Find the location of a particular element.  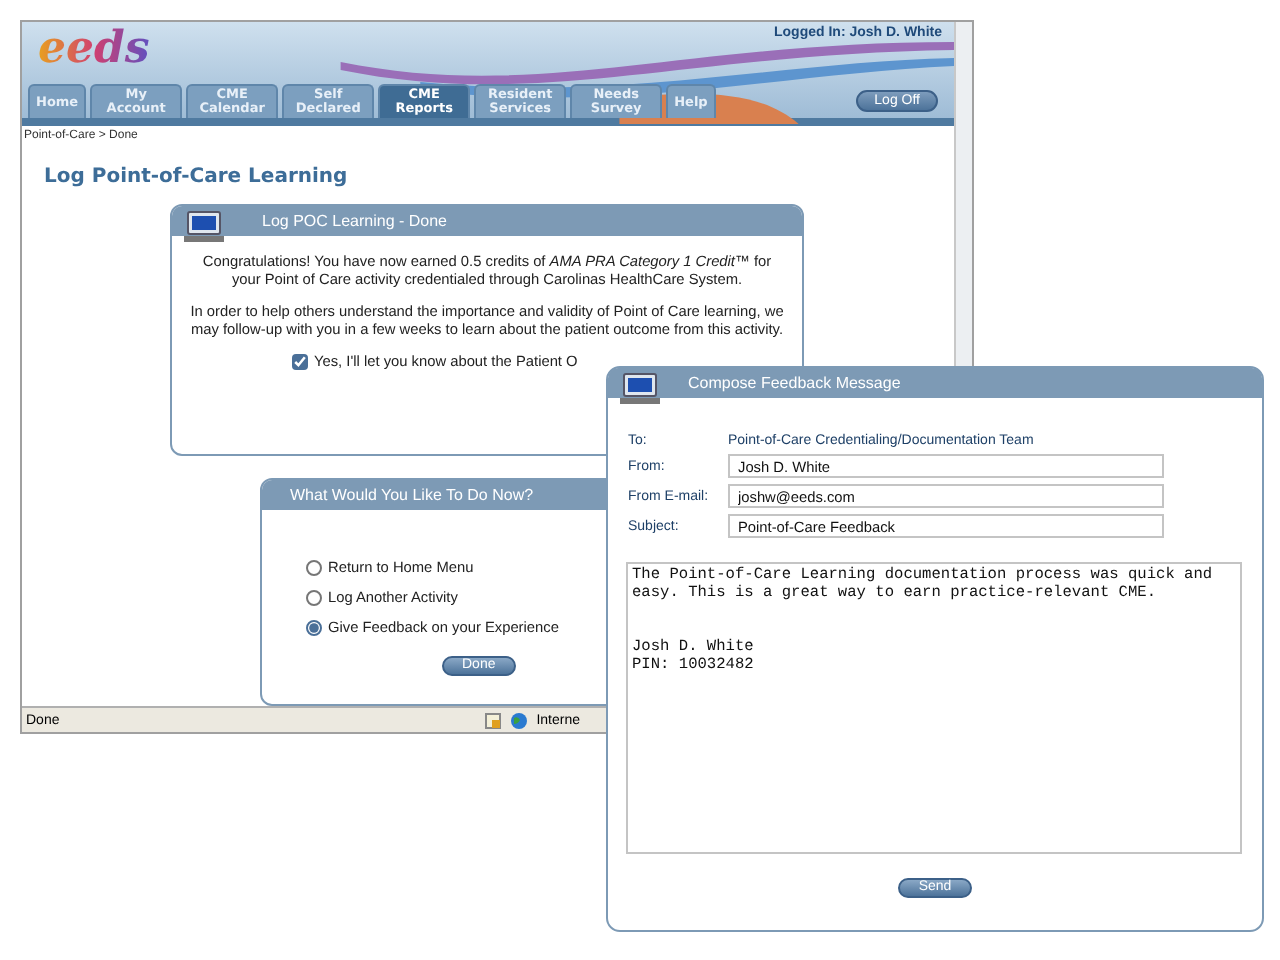

panel-title: Log POC Learning - Done is located at coordinates (354, 221).